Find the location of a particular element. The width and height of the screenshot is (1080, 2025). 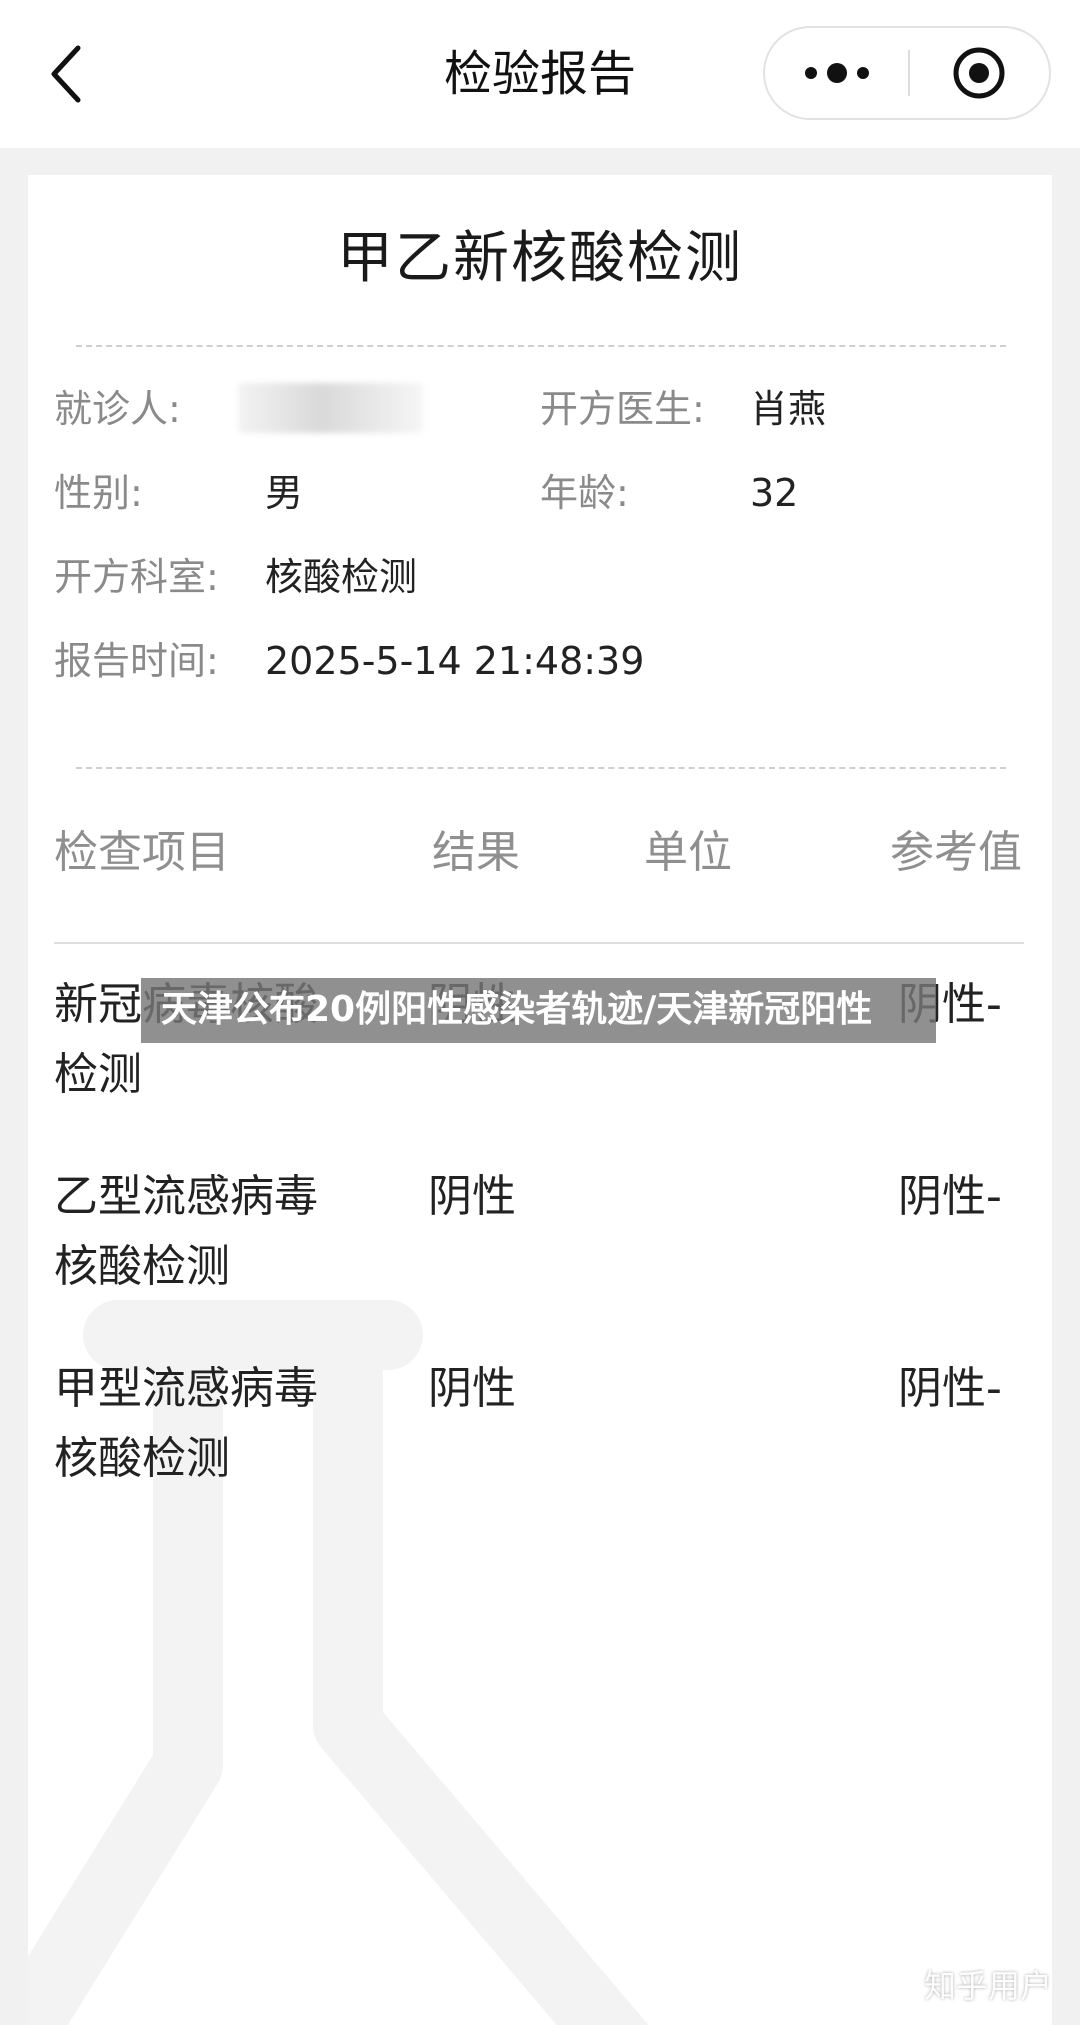

mini-program-capsule is located at coordinates (907, 73).